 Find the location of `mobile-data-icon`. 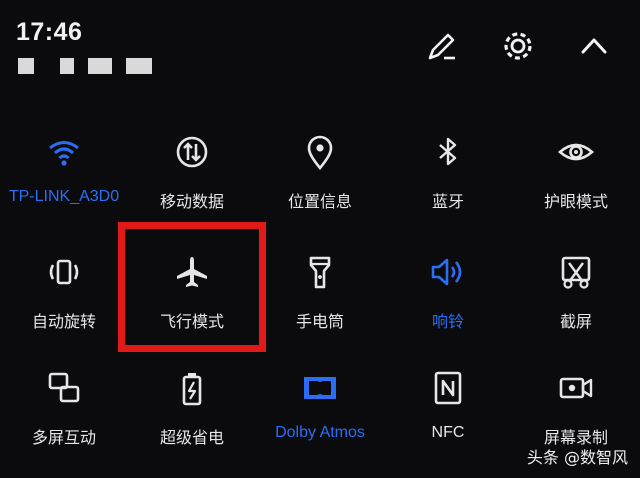

mobile-data-icon is located at coordinates (192, 152).